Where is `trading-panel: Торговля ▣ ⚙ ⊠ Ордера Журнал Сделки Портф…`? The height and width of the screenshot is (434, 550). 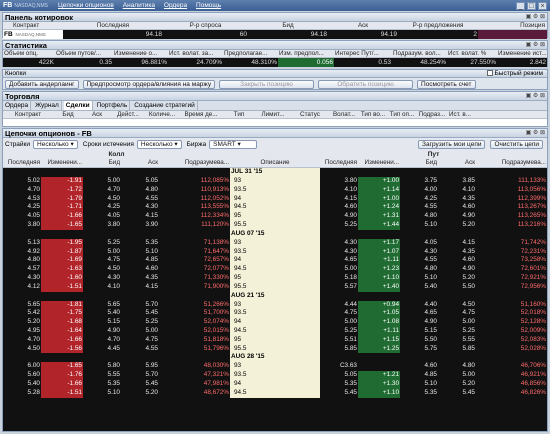 trading-panel: Торговля ▣ ⚙ ⊠ Ордера Журнал Сделки Портф… is located at coordinates (275, 109).